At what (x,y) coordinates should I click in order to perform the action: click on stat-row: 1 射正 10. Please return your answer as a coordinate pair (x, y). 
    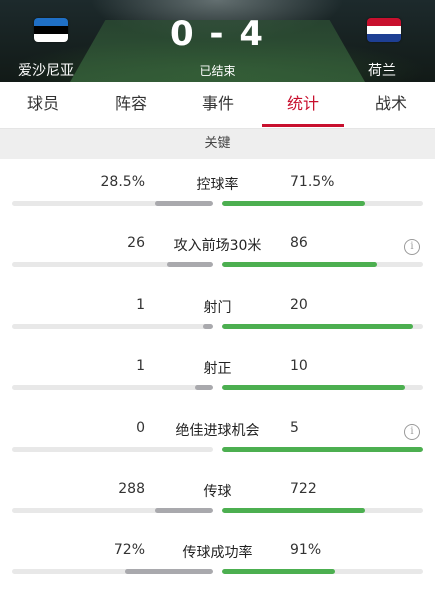
    Looking at the image, I should click on (217, 389).